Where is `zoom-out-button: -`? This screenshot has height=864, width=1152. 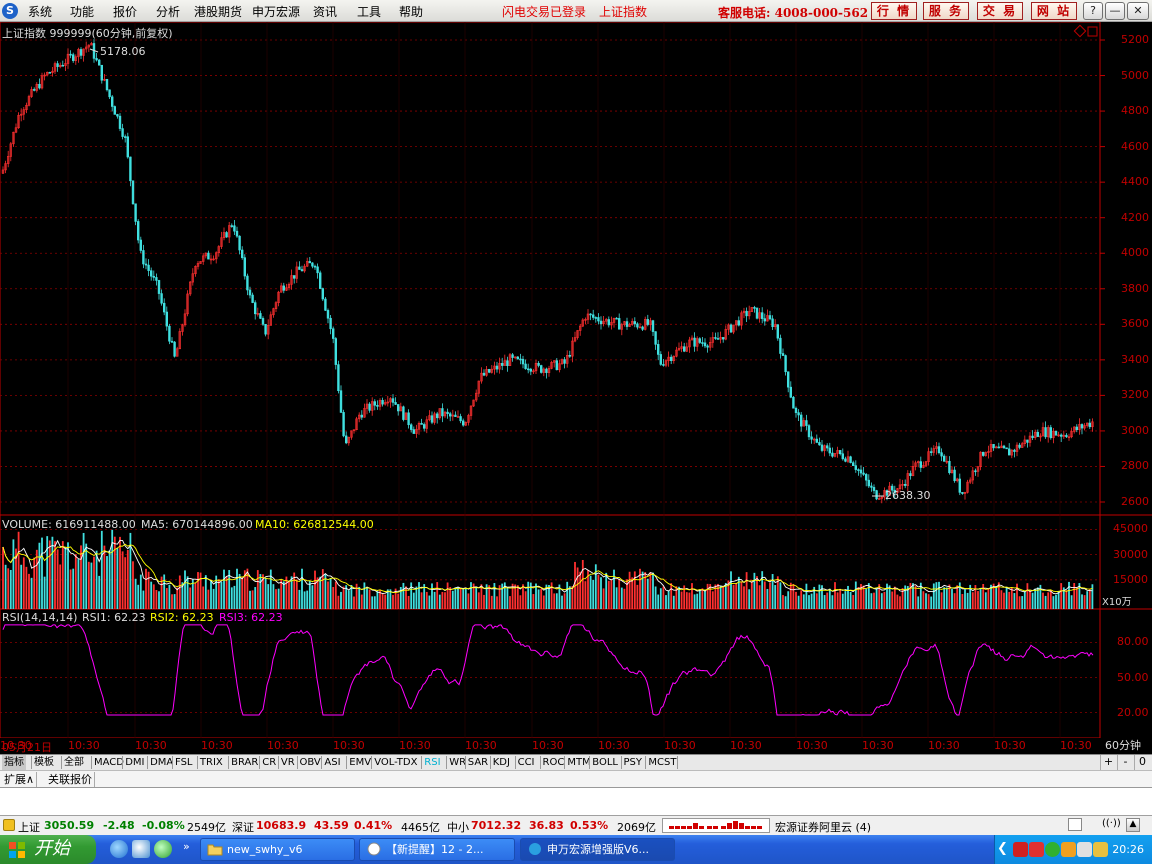
zoom-out-button: - is located at coordinates (1125, 762).